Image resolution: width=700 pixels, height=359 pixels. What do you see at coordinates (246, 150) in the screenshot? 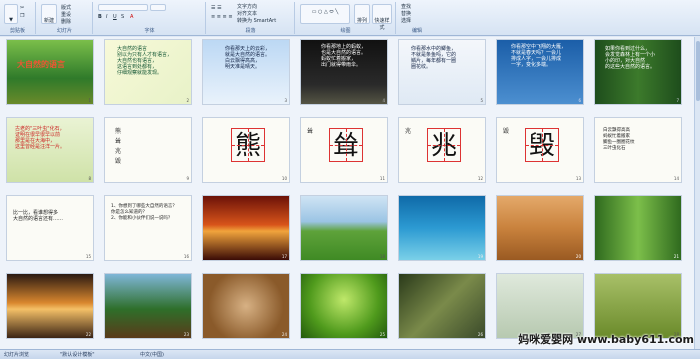
I see `slide-thumbnail: 熊 10` at bounding box center [246, 150].